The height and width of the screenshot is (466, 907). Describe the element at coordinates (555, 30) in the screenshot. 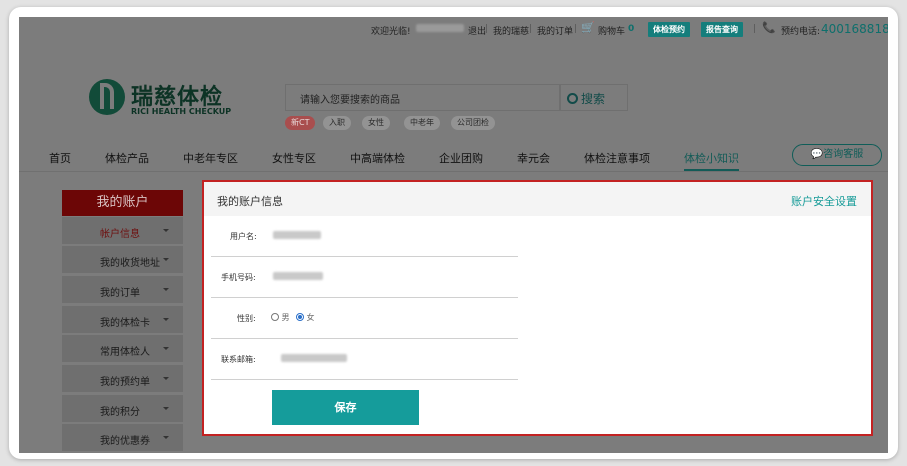

I see `my-orders-link: 我的订单` at that location.